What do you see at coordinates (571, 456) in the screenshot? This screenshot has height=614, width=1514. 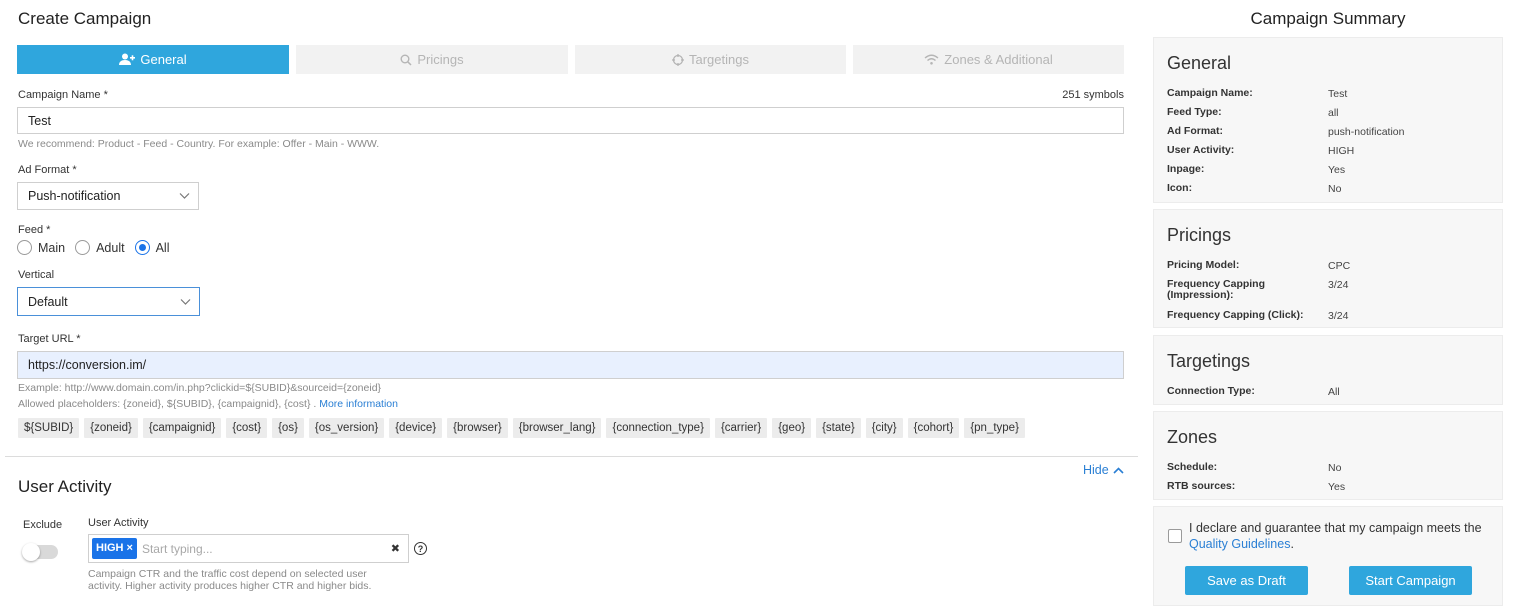 I see `section-divider` at bounding box center [571, 456].